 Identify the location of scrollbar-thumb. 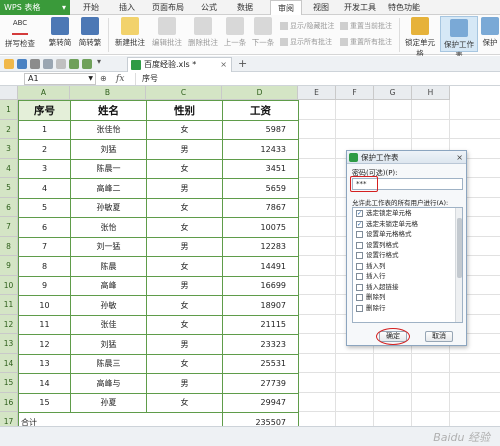
(459, 248).